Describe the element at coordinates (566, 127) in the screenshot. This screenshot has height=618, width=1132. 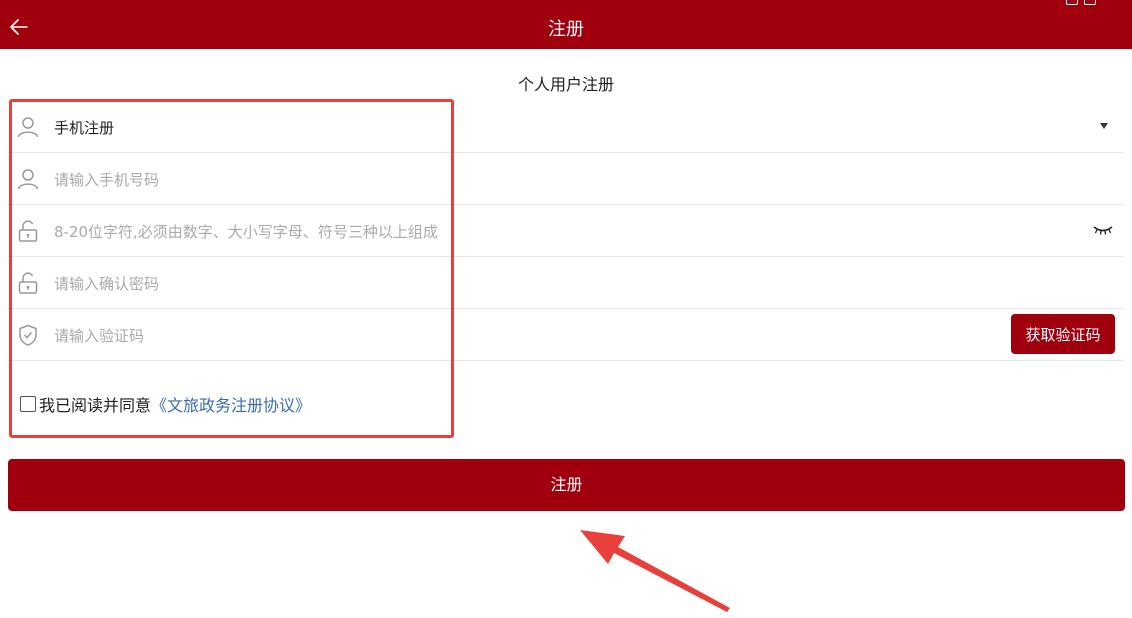
I see `register-type-select: 手机注册` at that location.